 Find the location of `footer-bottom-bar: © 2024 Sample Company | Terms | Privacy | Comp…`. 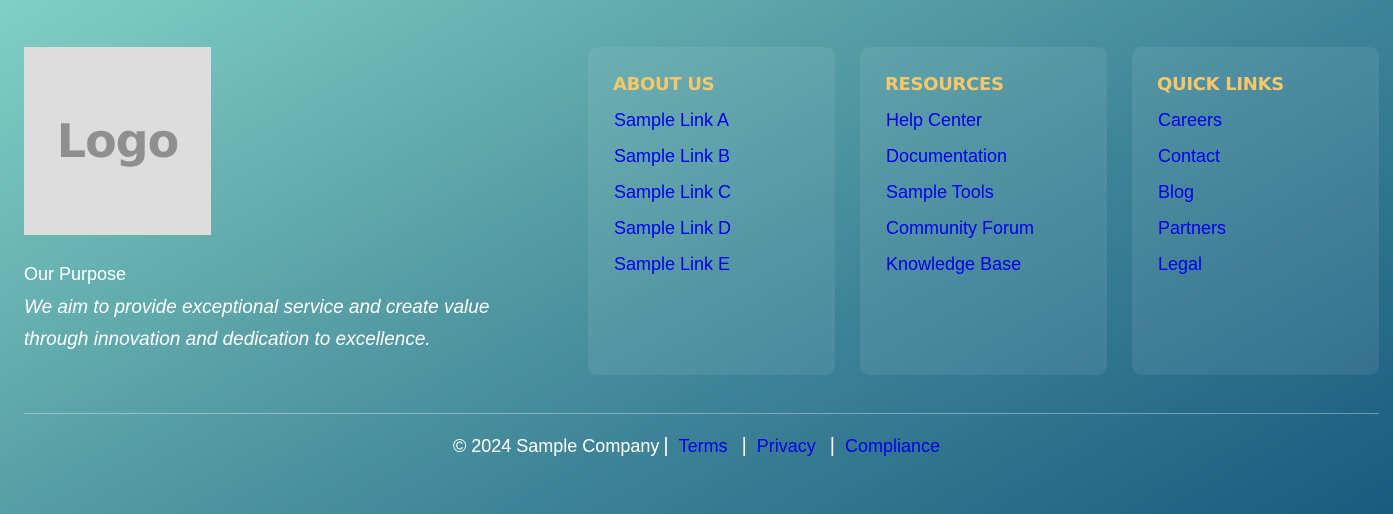

footer-bottom-bar: © 2024 Sample Company | Terms | Privacy | Comp… is located at coordinates (696, 446).